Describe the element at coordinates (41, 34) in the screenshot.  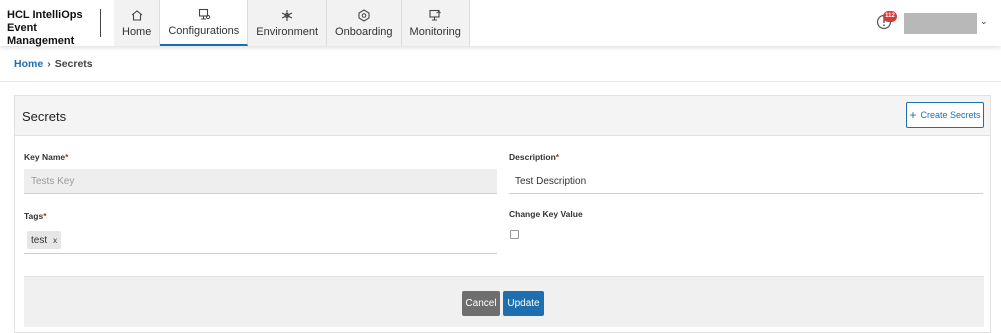
I see `brand-line-2: Event Management` at that location.